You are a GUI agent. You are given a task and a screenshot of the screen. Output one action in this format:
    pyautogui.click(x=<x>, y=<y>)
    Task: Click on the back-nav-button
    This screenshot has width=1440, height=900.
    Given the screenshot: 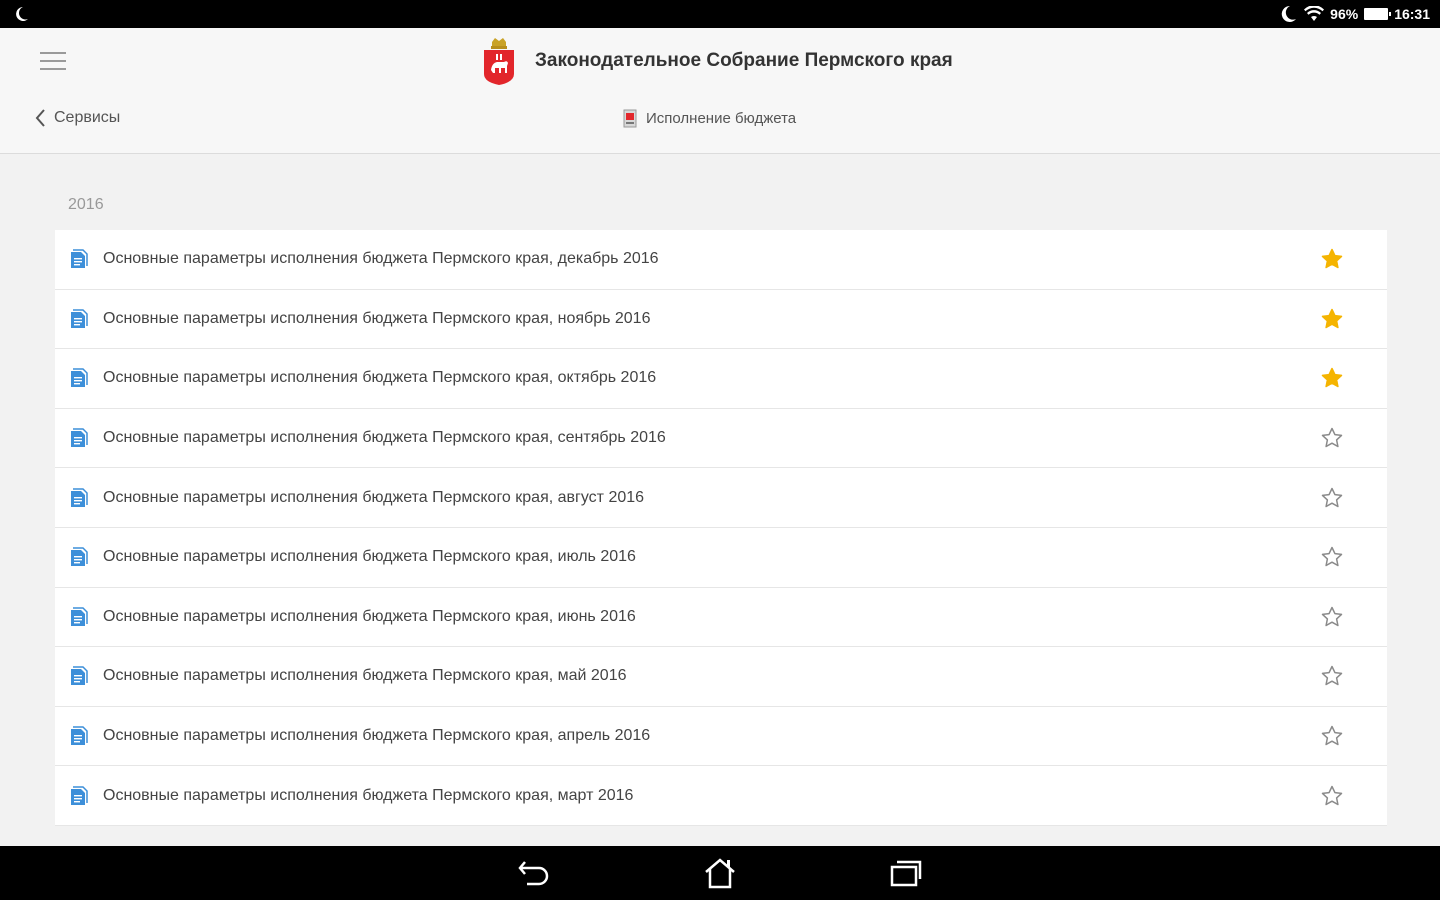 What is the action you would take?
    pyautogui.click(x=534, y=873)
    